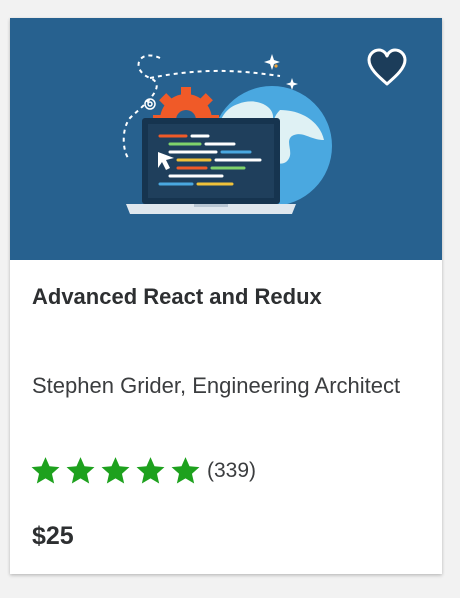 The image size is (460, 598). What do you see at coordinates (216, 385) in the screenshot?
I see `course-instructor: Stephen Grider, Engineering Architect` at bounding box center [216, 385].